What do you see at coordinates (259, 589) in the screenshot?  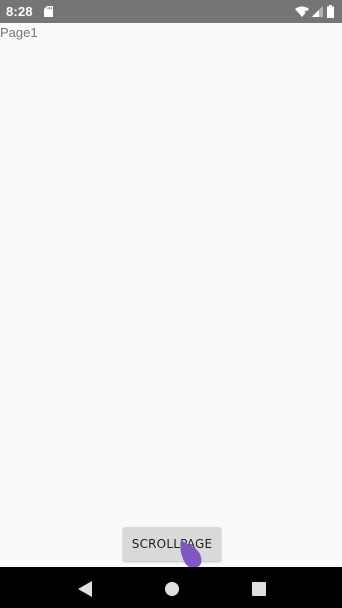 I see `recents-icon` at bounding box center [259, 589].